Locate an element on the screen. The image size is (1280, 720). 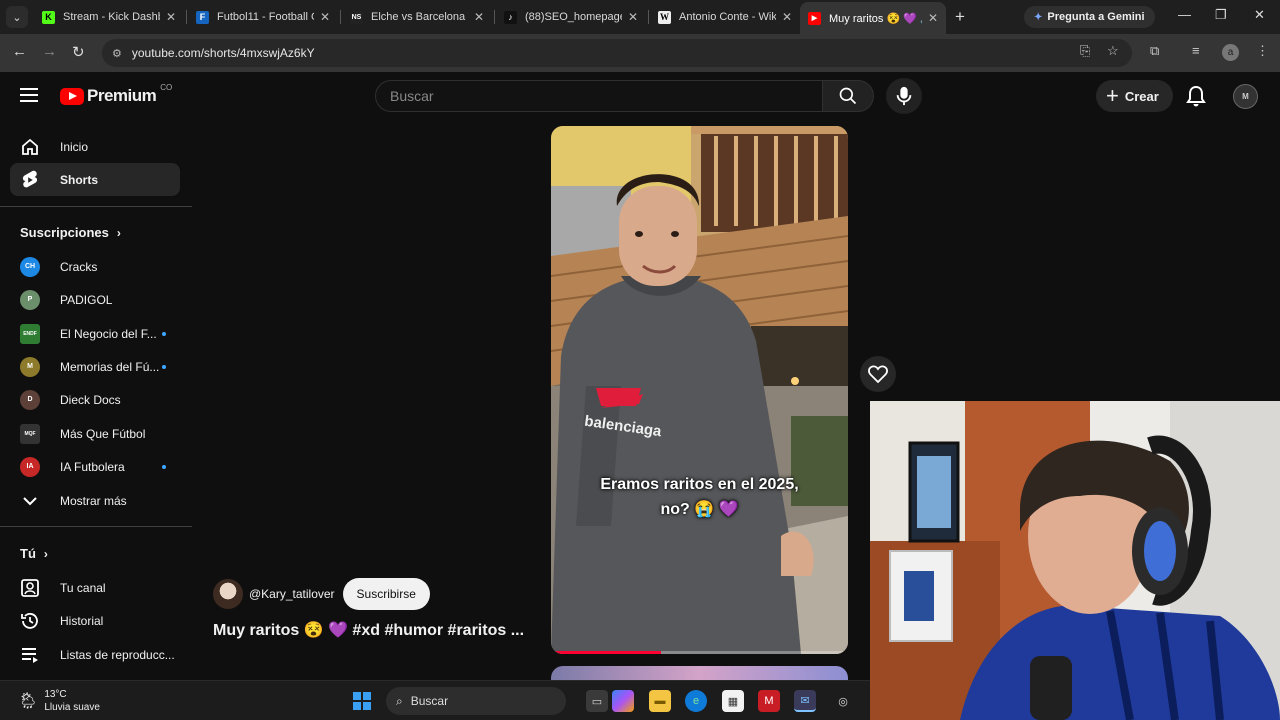
chevron-right-icon: › is located at coordinates (45, 553).